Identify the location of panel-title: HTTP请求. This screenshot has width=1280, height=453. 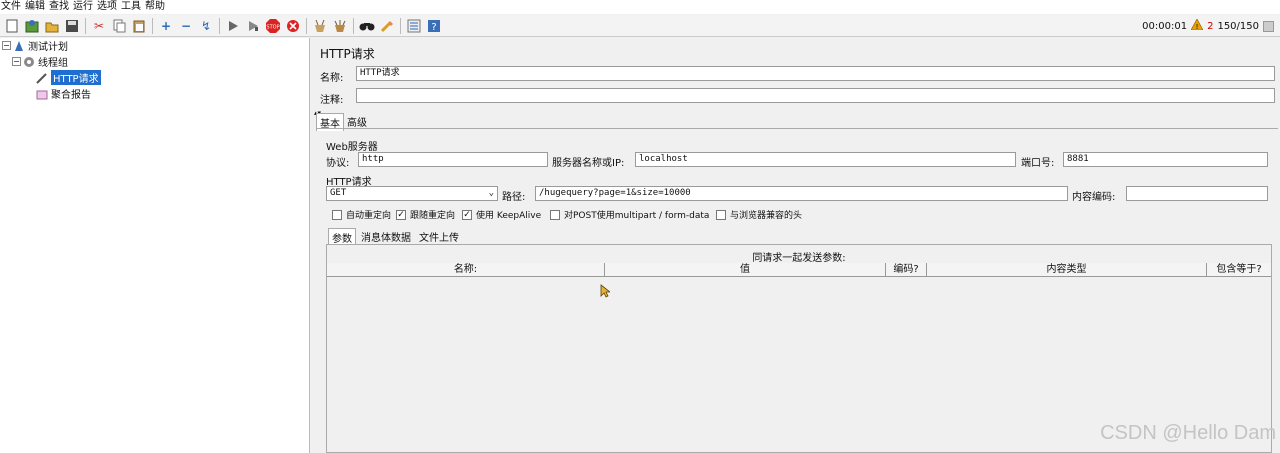
(347, 54).